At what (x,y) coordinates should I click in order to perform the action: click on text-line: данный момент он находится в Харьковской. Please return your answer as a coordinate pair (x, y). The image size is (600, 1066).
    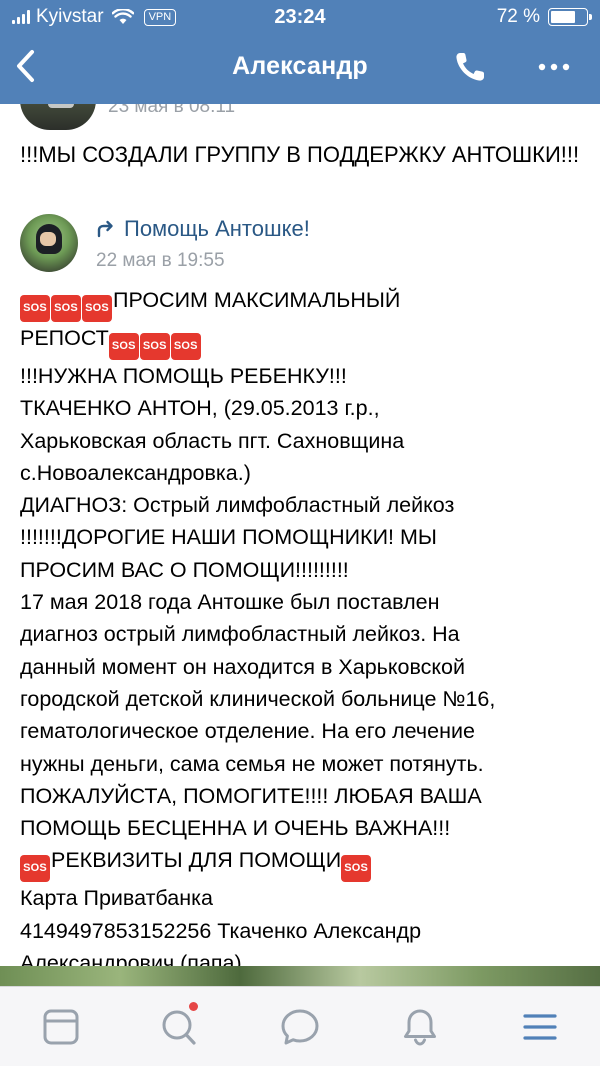
    Looking at the image, I should click on (243, 666).